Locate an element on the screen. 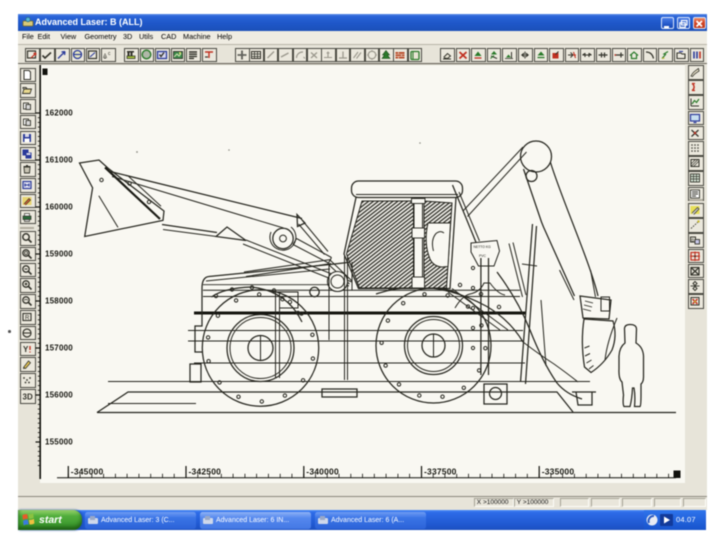  svg-text: 161000 is located at coordinates (59, 160).